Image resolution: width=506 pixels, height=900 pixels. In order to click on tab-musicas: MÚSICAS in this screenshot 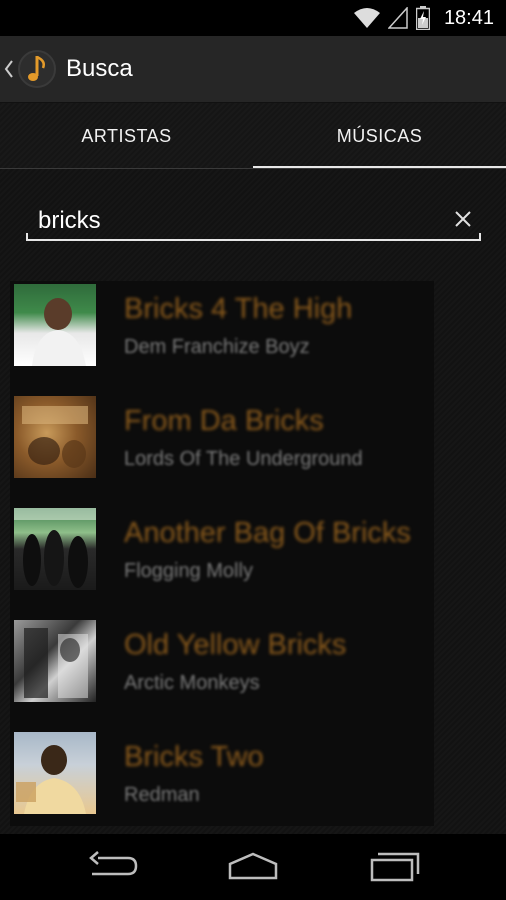, I will do `click(379, 136)`.